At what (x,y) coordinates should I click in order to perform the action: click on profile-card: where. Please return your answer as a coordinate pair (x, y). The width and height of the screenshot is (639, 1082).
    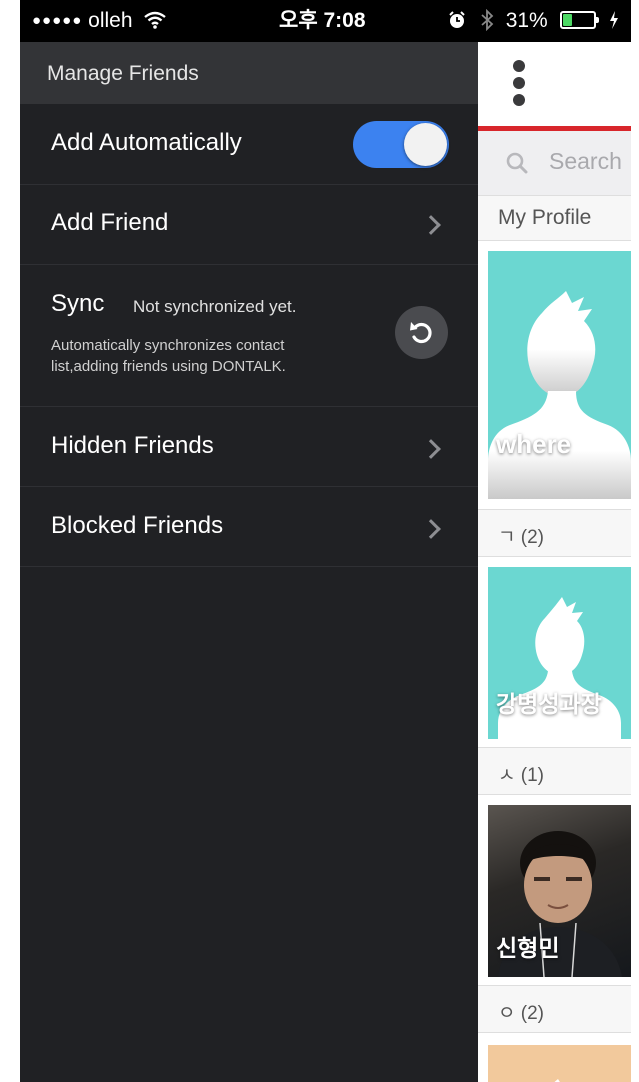
    Looking at the image, I should click on (559, 375).